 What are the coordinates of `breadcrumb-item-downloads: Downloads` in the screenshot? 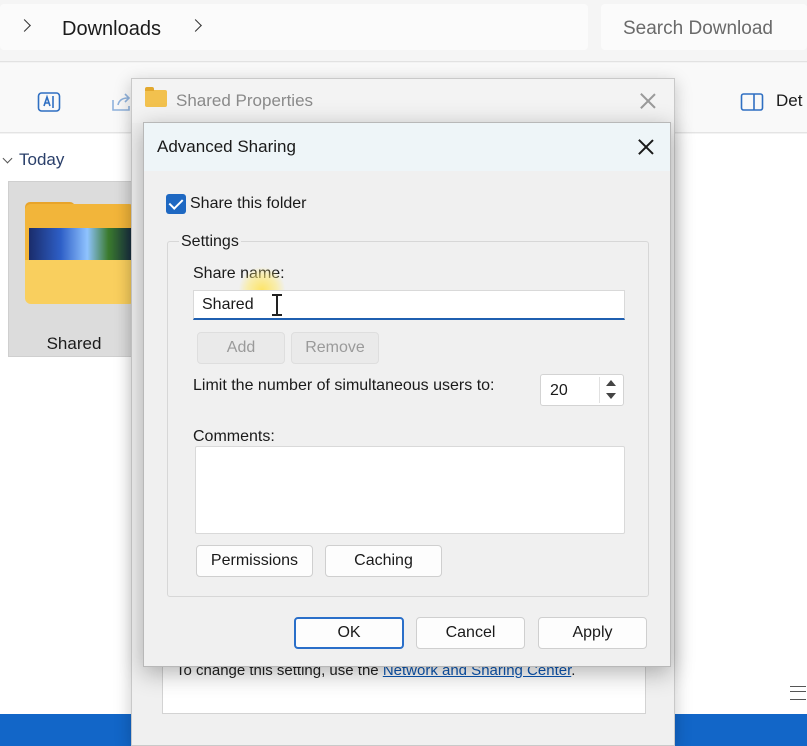 It's located at (111, 29).